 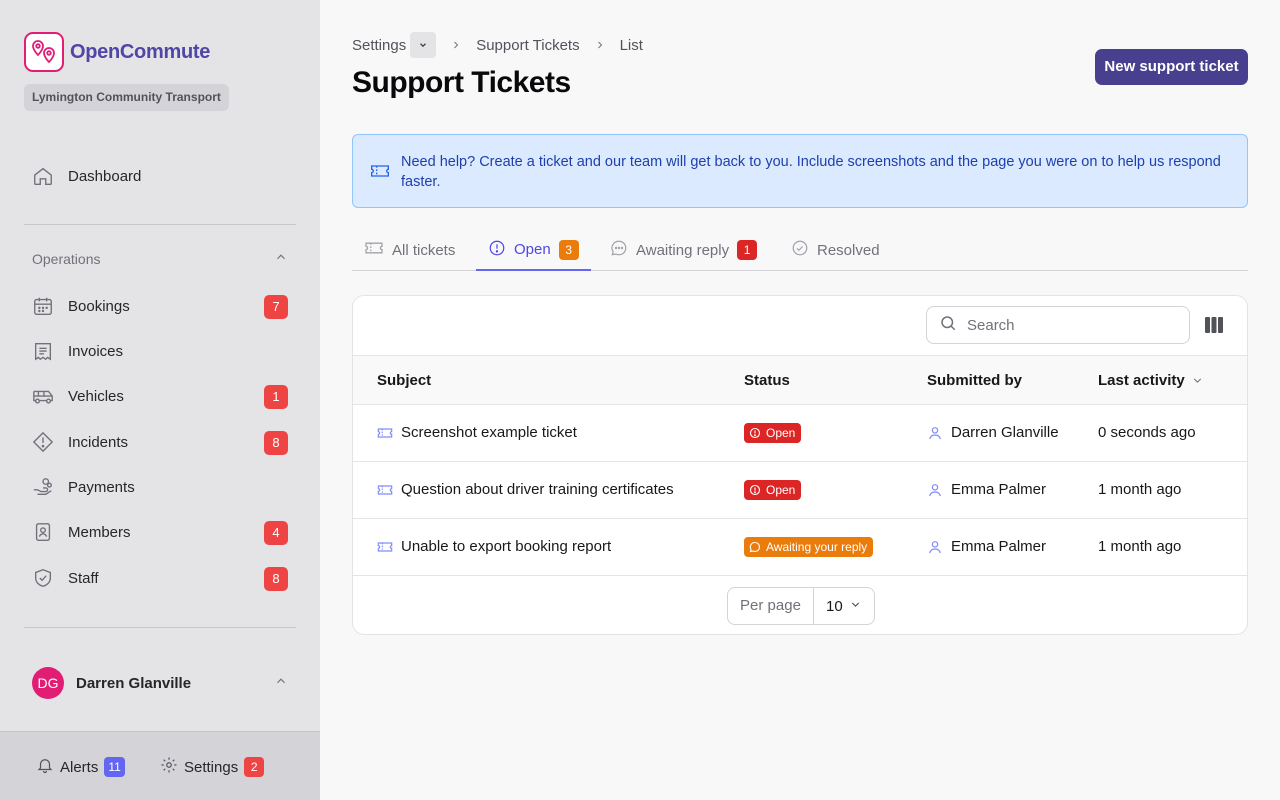 What do you see at coordinates (276, 307) in the screenshot?
I see `count-badge: 7` at bounding box center [276, 307].